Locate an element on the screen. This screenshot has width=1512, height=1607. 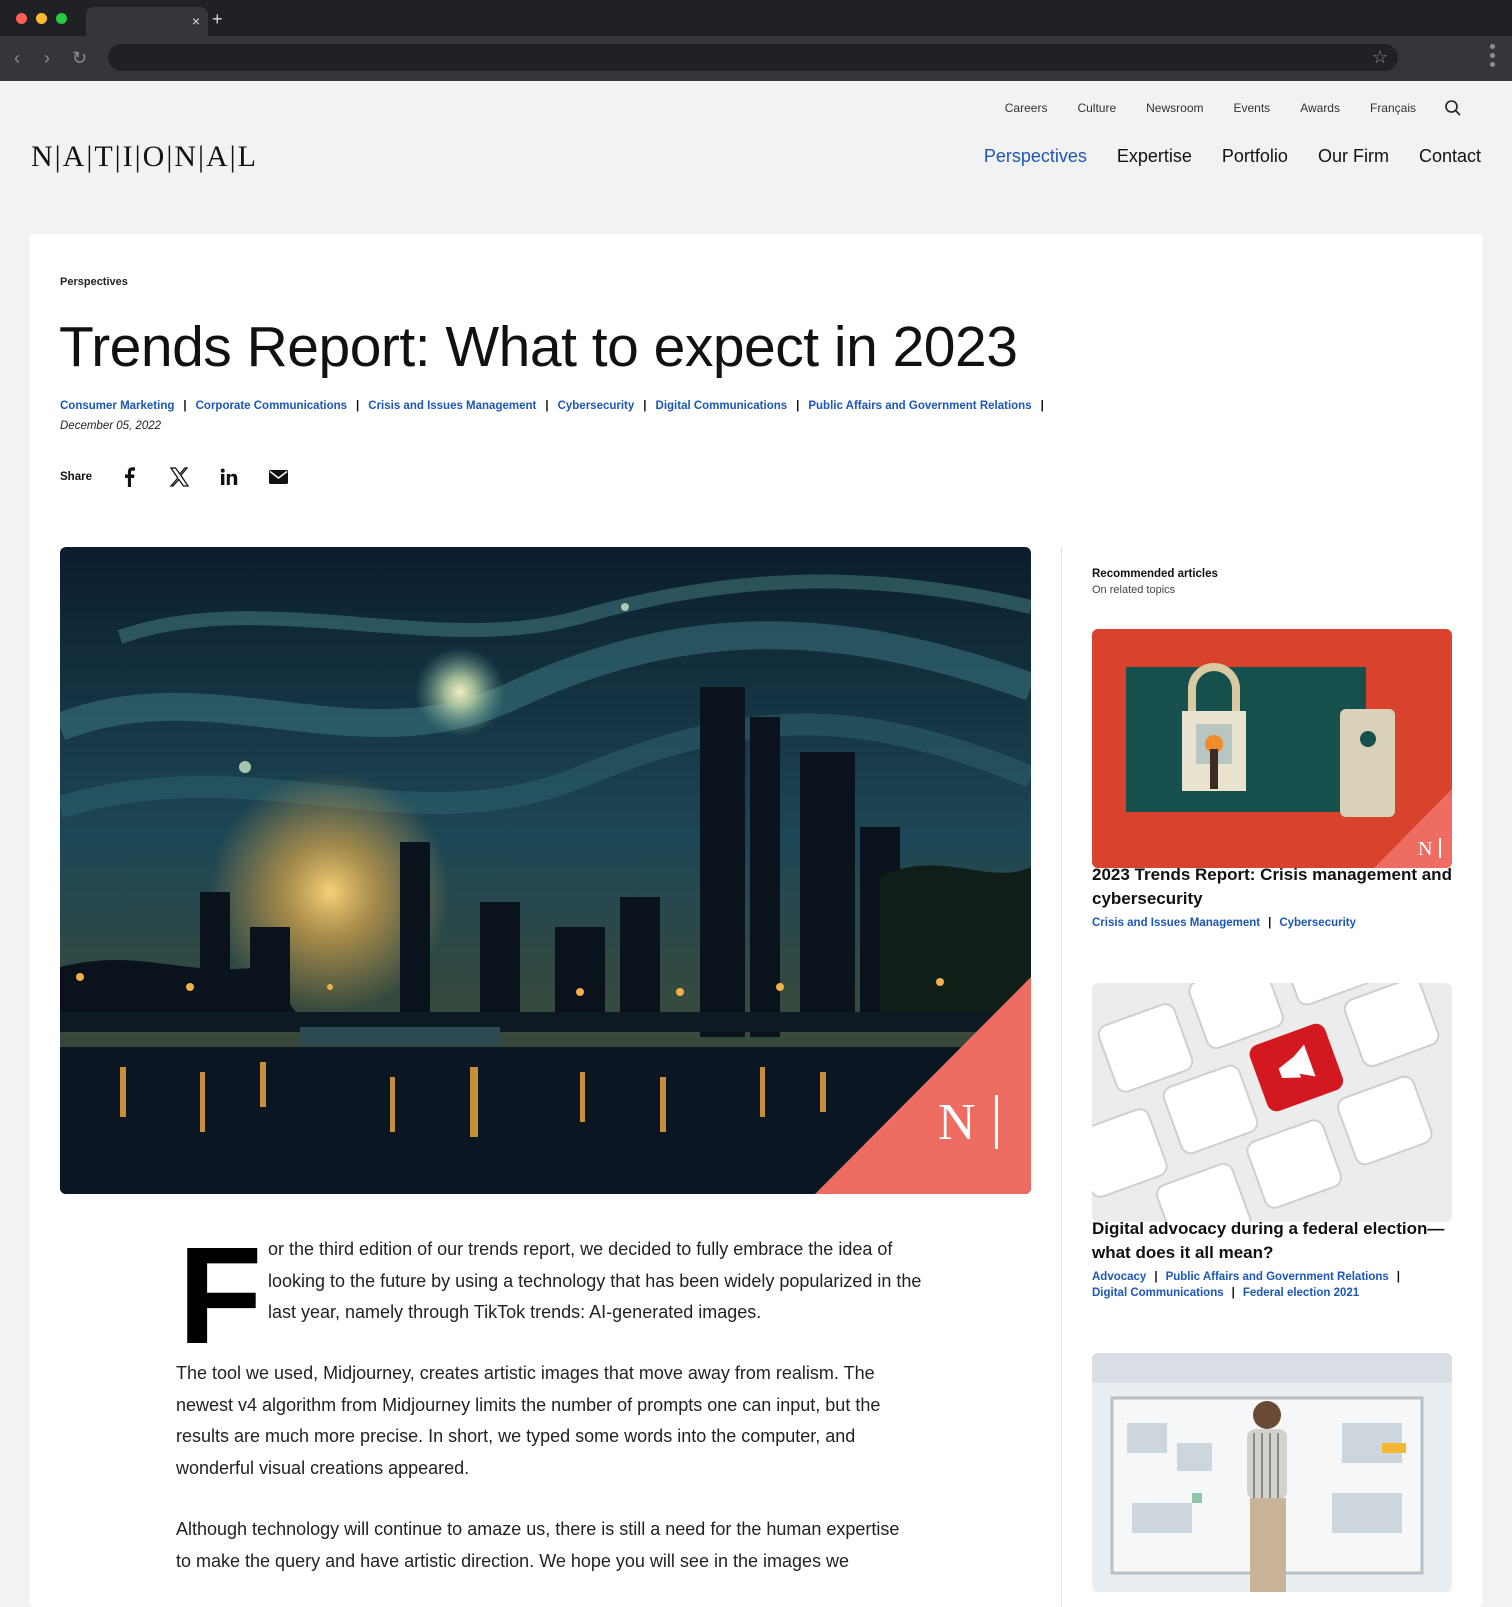
share-label: Share is located at coordinates (76, 477).